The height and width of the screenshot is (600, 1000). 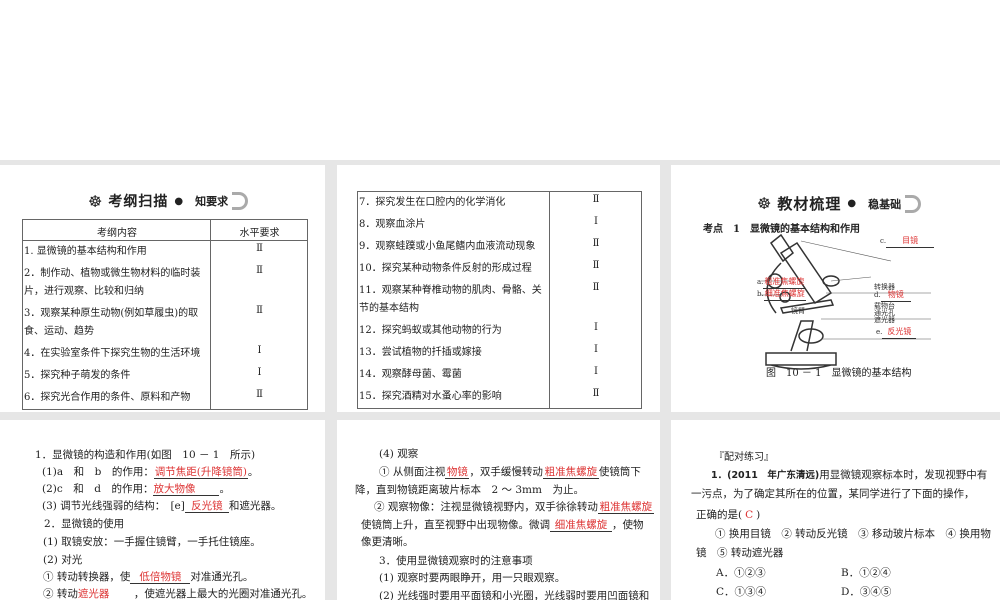 I want to click on table-row: 2．制作动、植物或微生物材料的临时装 片，进行观察、比较和归纳 Ⅱ, so click(x=165, y=283).